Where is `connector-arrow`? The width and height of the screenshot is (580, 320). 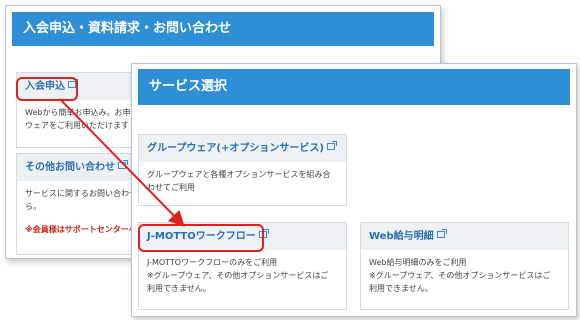
connector-arrow is located at coordinates (122, 162).